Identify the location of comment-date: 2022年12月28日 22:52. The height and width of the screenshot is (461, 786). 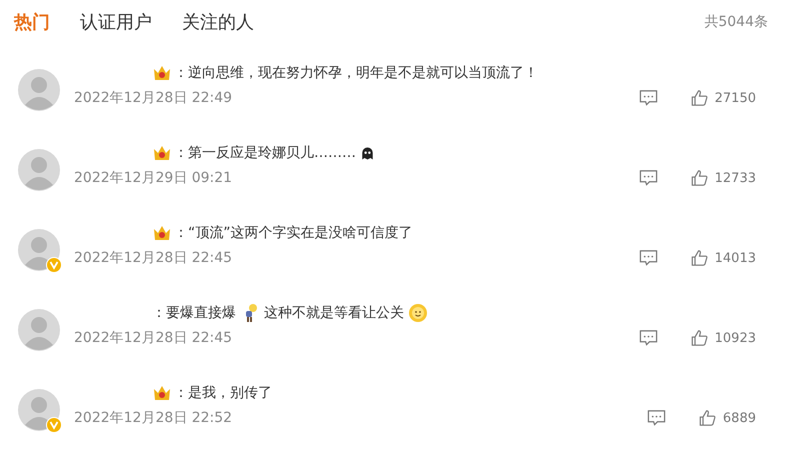
(153, 418).